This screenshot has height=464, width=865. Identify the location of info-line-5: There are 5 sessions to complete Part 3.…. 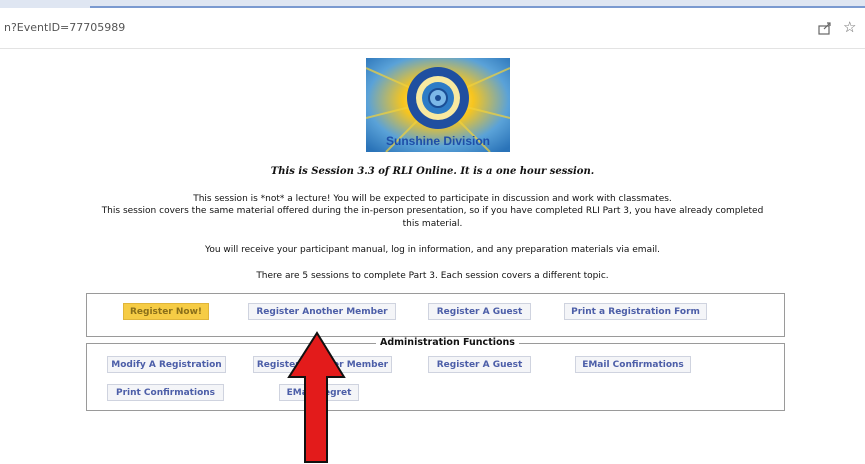
(432, 276).